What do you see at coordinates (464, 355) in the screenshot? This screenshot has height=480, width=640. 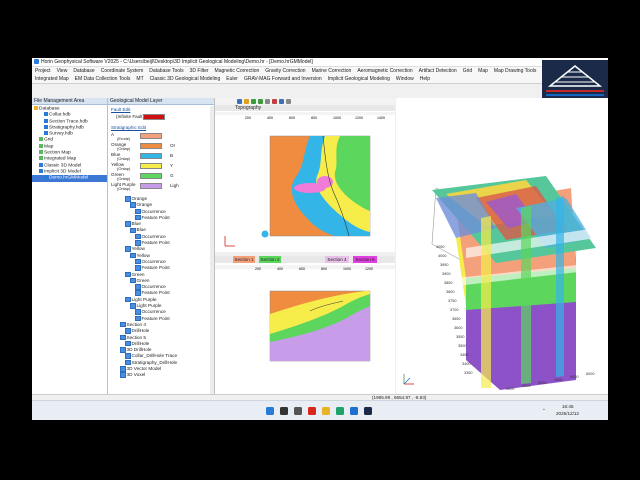 I see `3d-axis-tick: 3450` at bounding box center [464, 355].